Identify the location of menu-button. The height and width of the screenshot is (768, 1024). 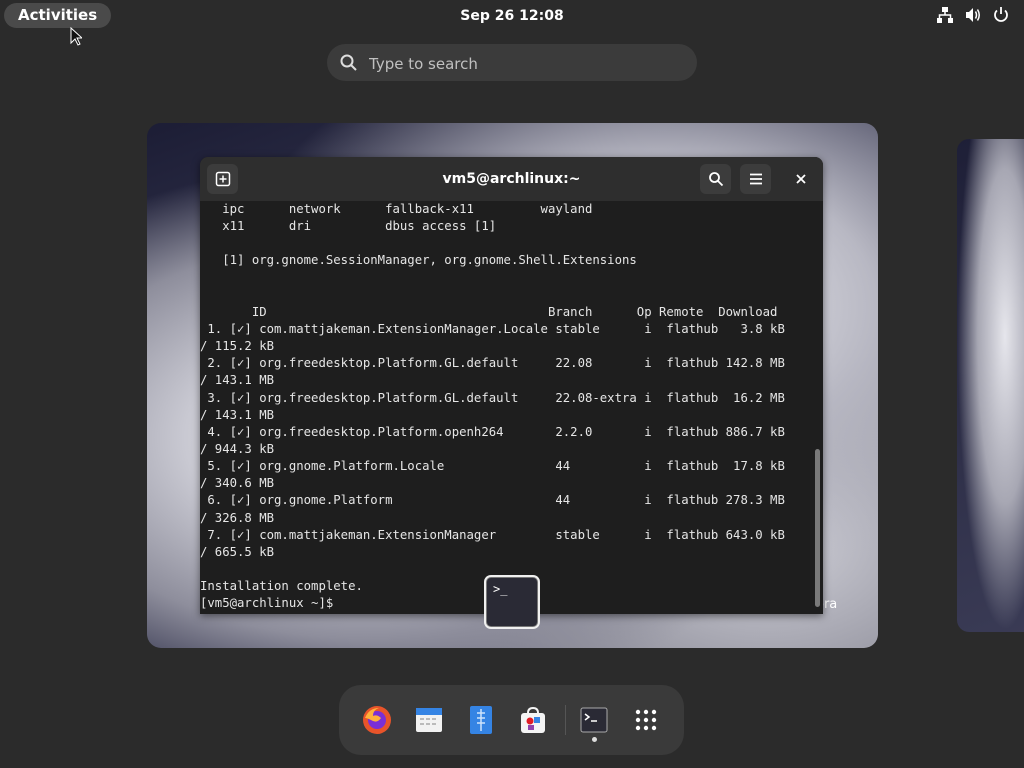
(755, 179).